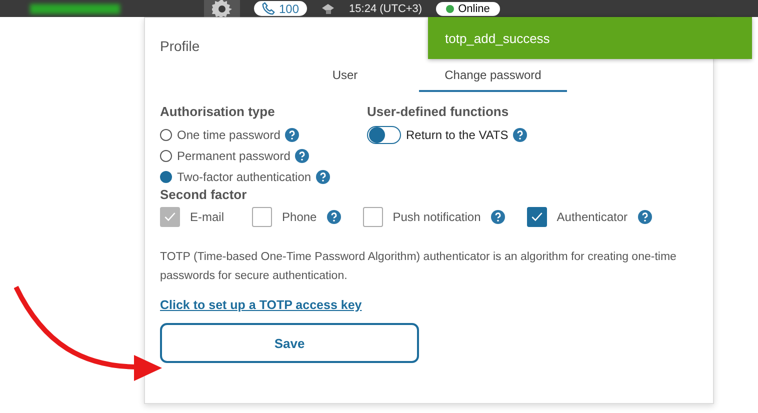 Image resolution: width=758 pixels, height=413 pixels. What do you see at coordinates (592, 217) in the screenshot?
I see `checkbox-label: Authenticator` at bounding box center [592, 217].